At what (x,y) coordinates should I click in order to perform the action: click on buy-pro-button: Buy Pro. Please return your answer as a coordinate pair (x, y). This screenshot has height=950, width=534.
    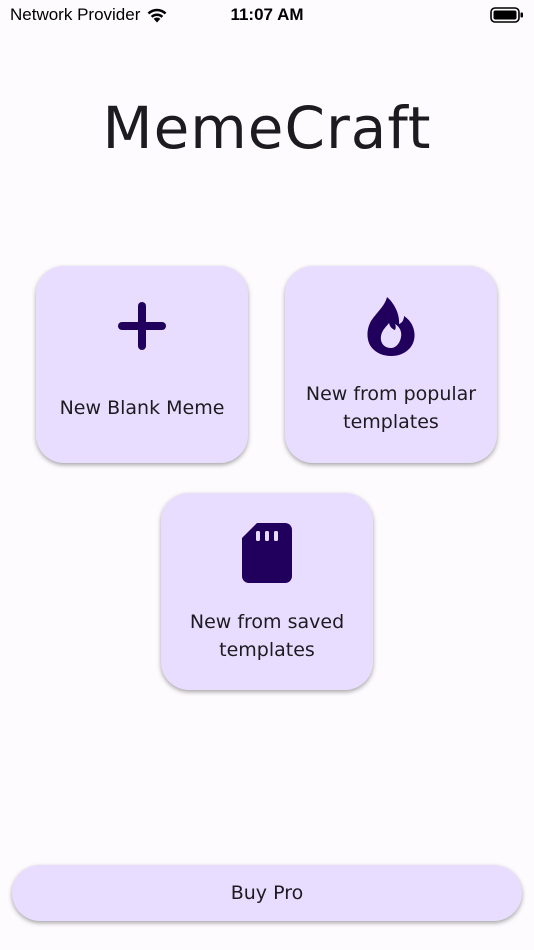
    Looking at the image, I should click on (267, 893).